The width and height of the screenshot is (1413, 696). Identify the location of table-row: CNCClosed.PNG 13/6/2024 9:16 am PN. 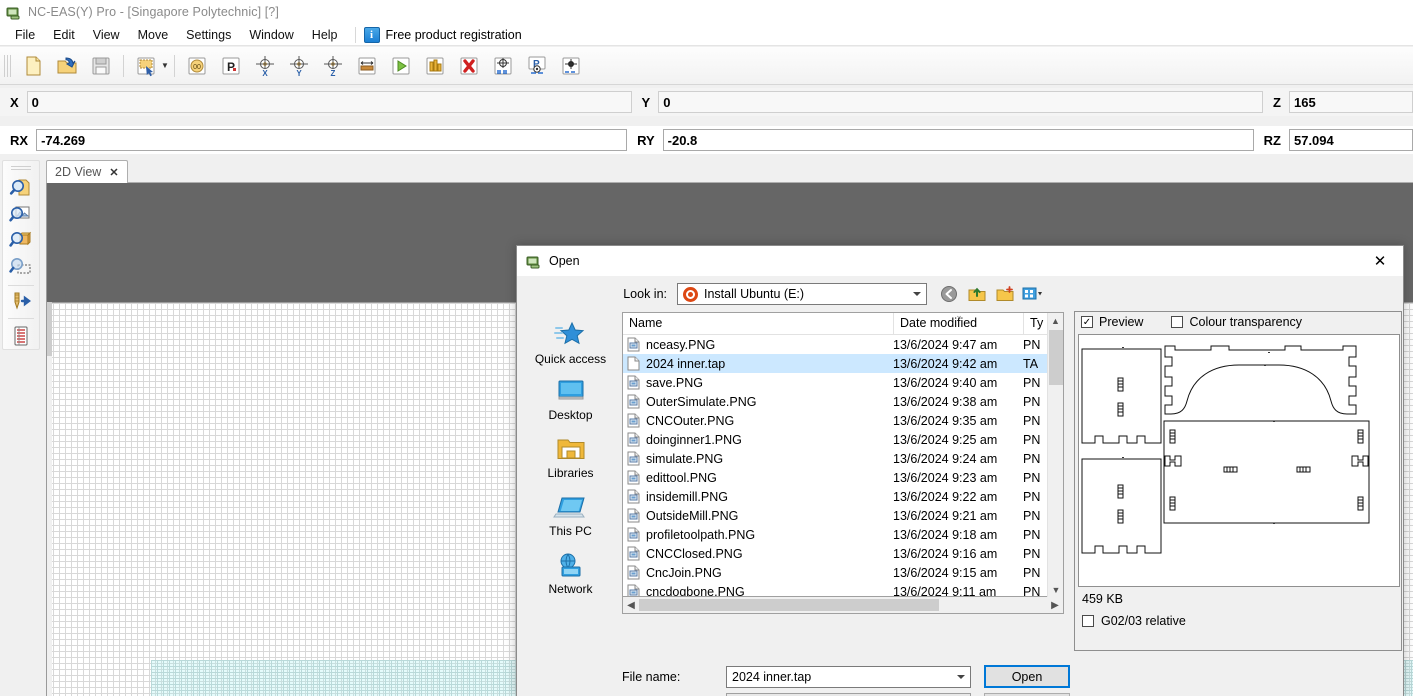
(843, 553).